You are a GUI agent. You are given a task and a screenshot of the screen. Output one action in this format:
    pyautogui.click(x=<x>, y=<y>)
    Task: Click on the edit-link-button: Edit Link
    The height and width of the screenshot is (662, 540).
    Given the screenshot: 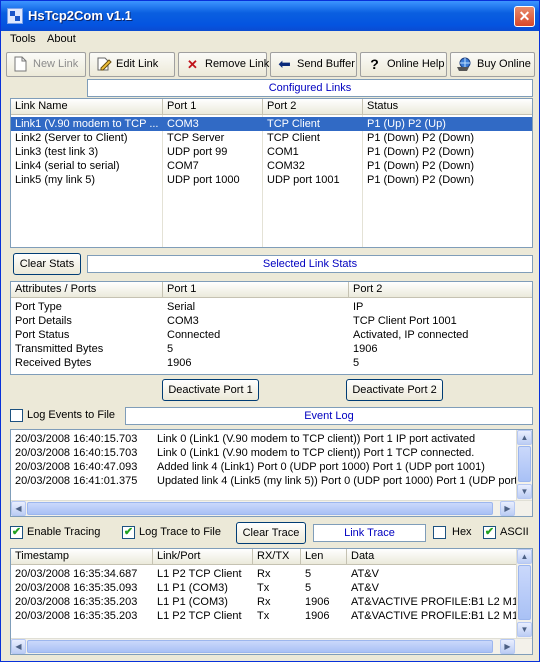 What is the action you would take?
    pyautogui.click(x=132, y=64)
    